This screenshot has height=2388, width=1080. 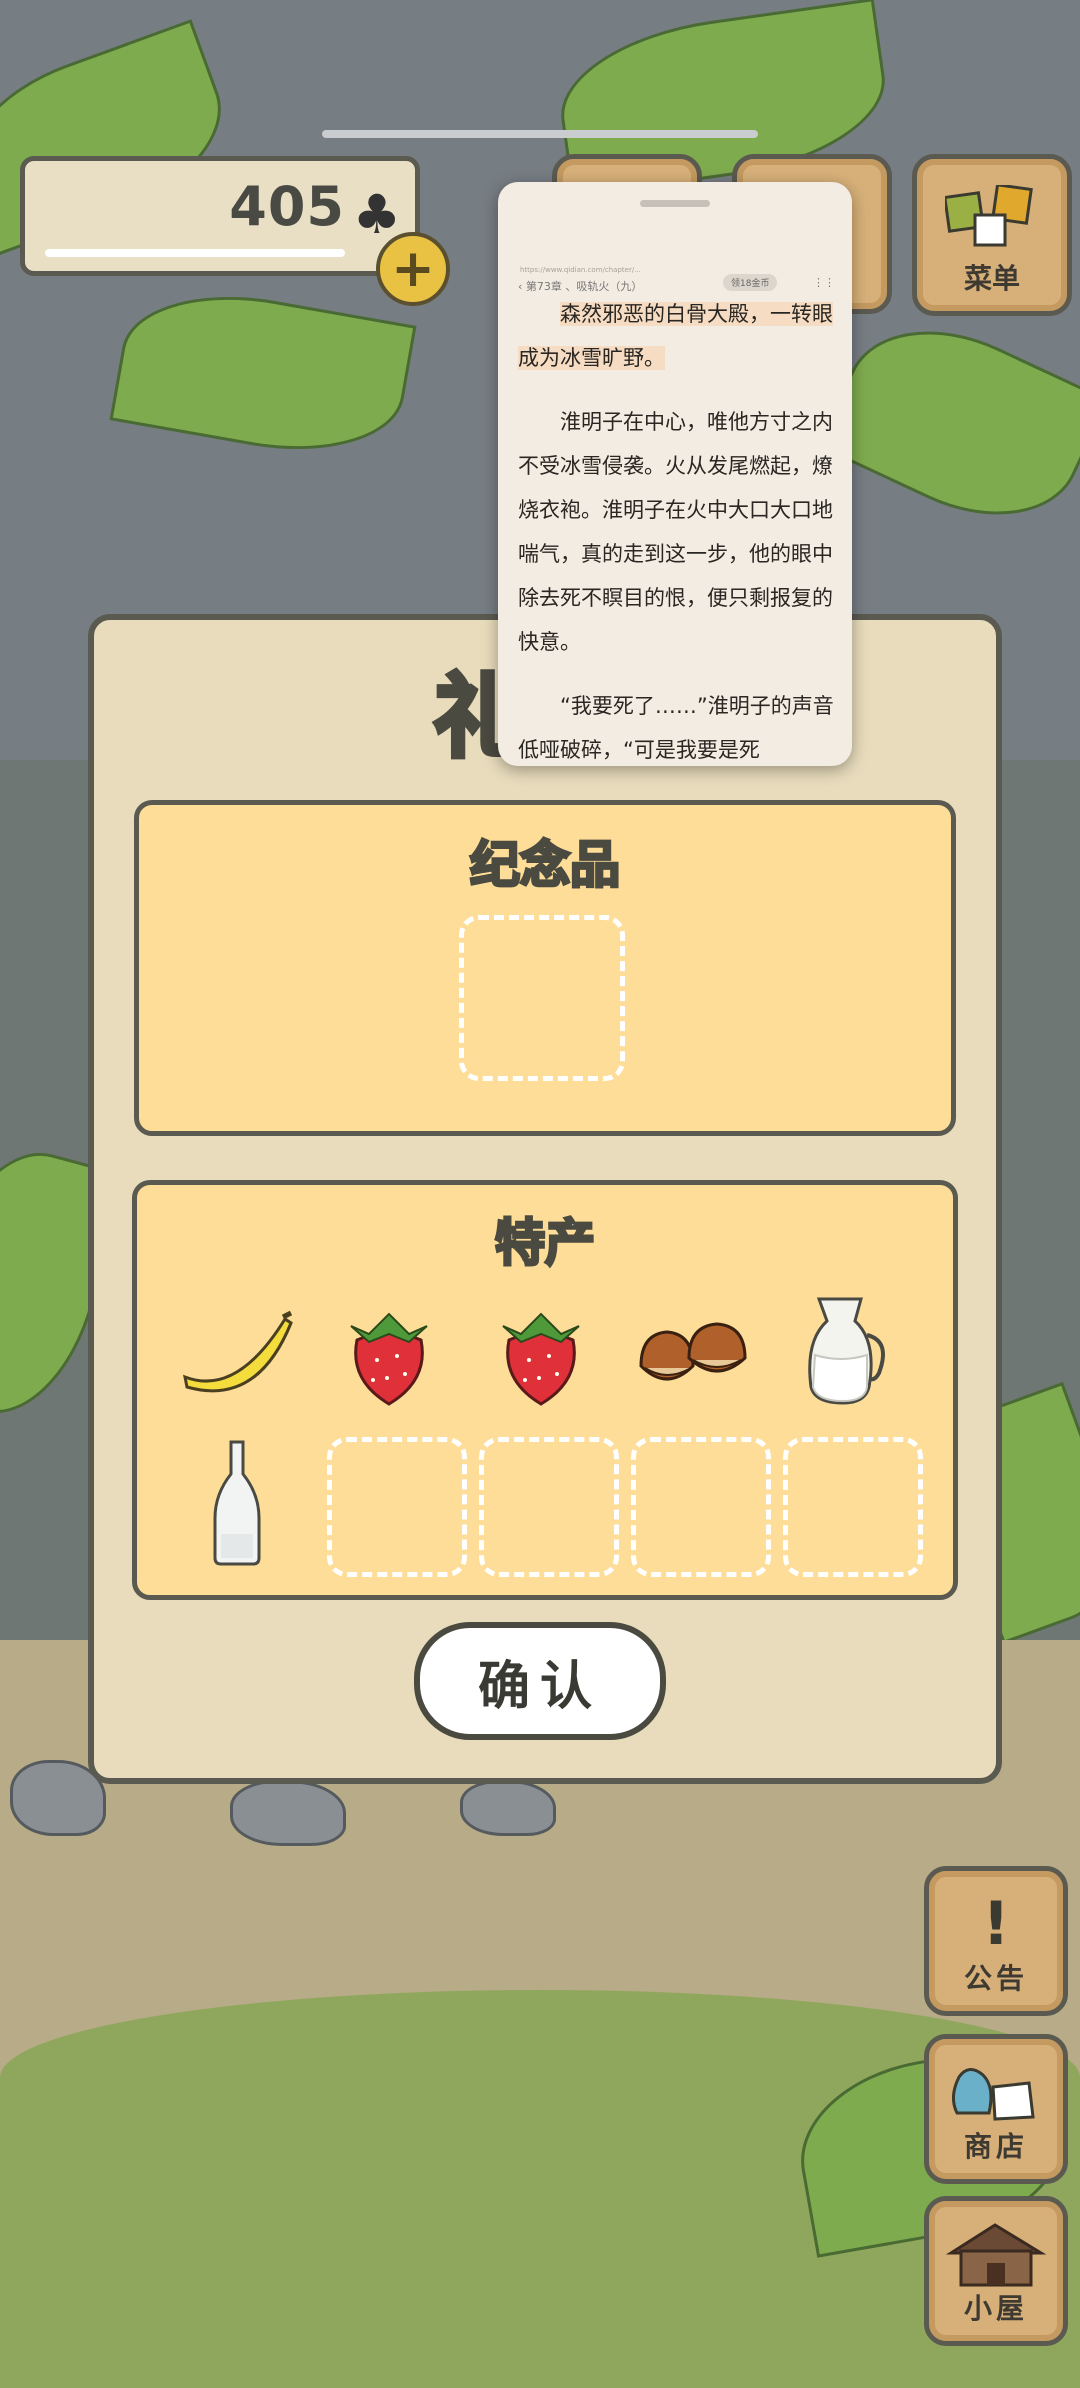 I want to click on clover-counter: 405 ♣, so click(x=220, y=216).